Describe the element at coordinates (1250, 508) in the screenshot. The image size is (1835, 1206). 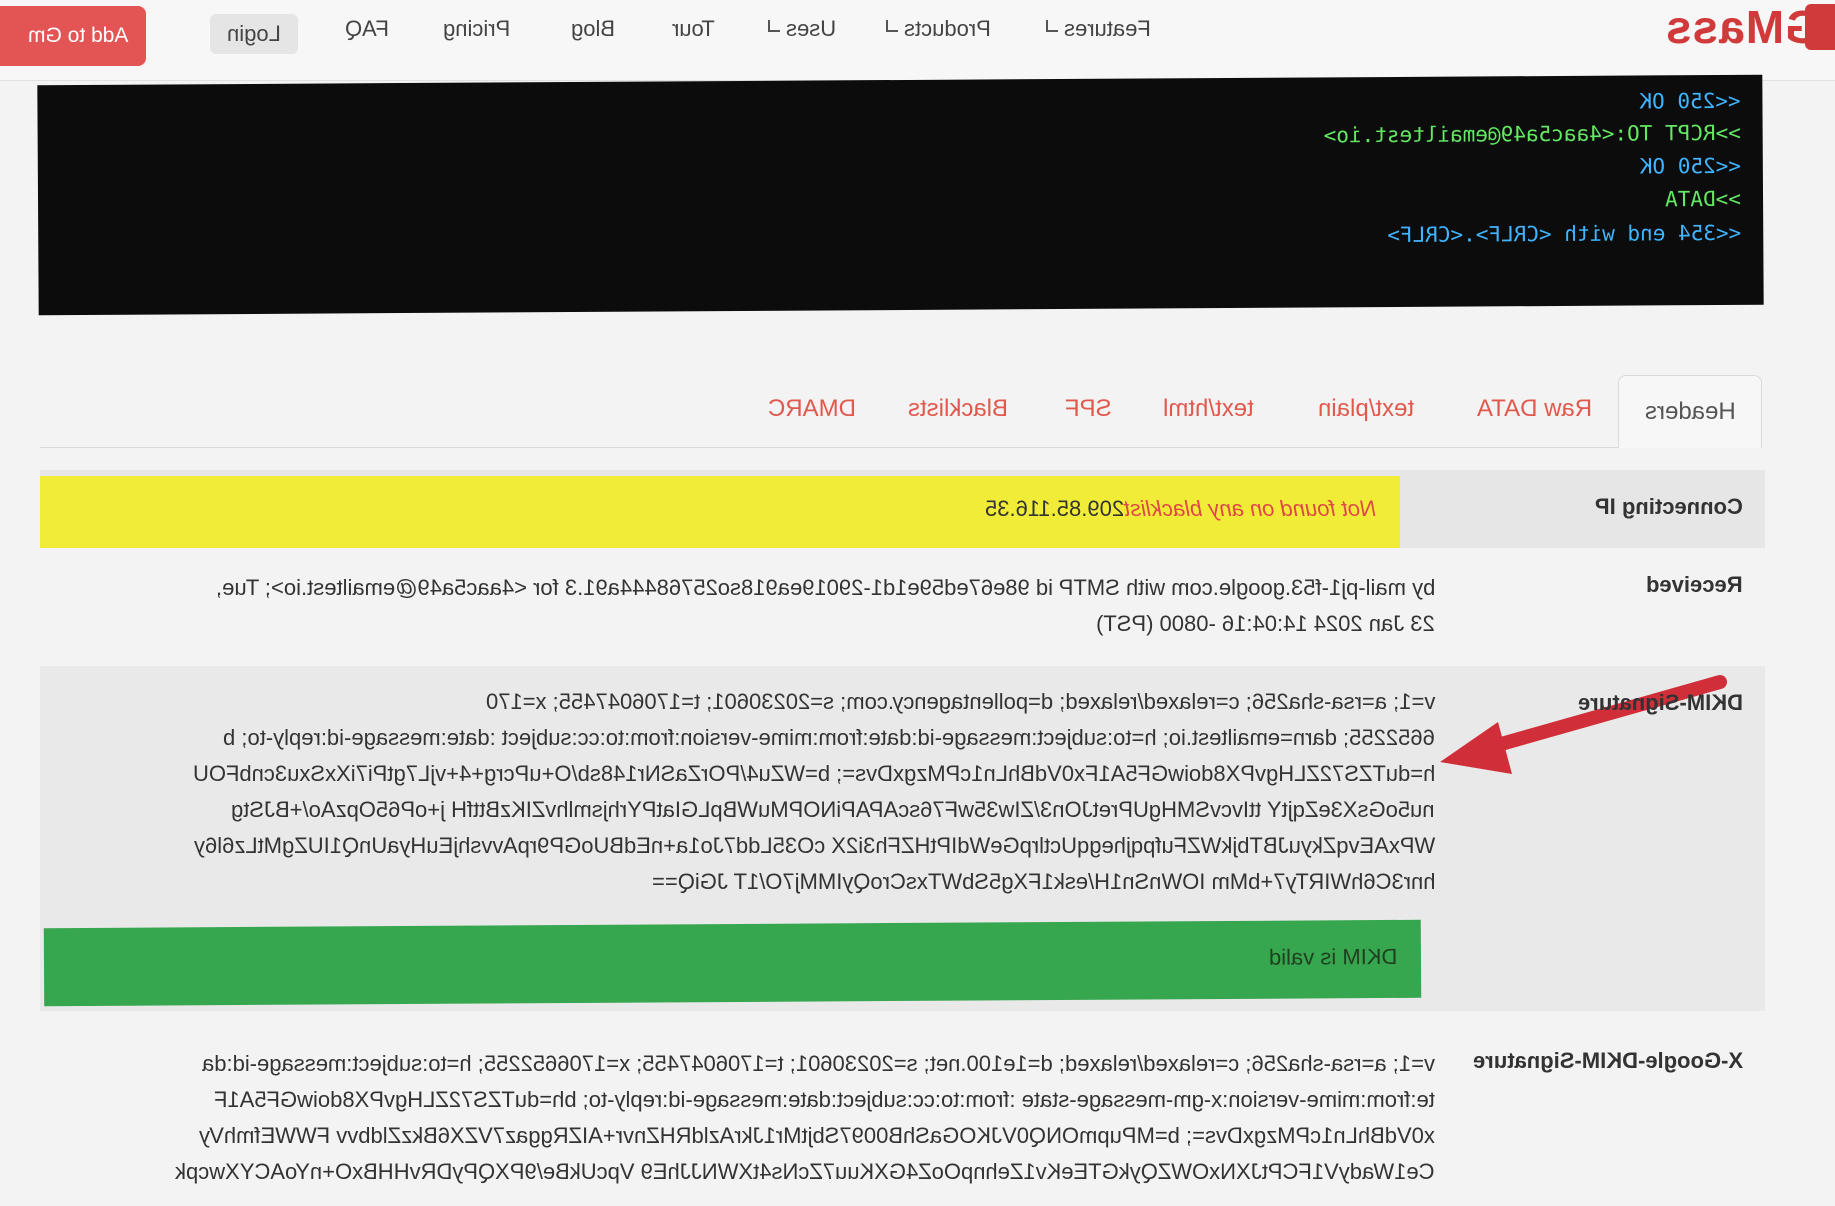
I see `blacklist-status: Not found on any blacklist` at that location.